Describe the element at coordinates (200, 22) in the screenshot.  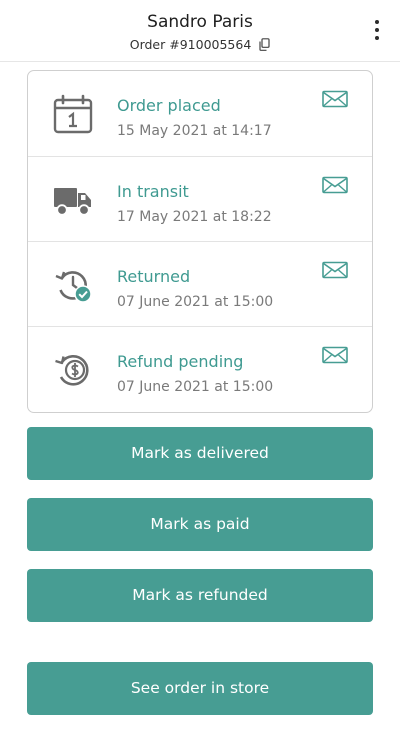
I see `store-title: Sandro Paris` at that location.